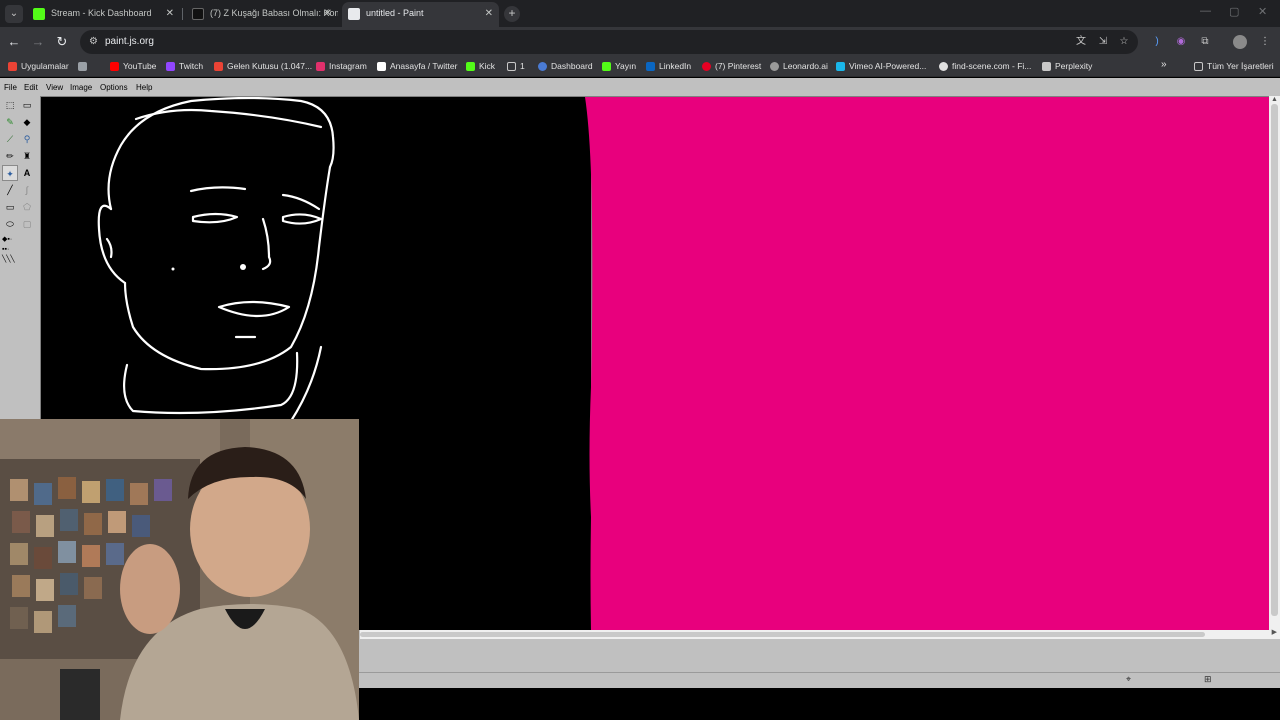  I want to click on line-icon: ╱, so click(10, 190).